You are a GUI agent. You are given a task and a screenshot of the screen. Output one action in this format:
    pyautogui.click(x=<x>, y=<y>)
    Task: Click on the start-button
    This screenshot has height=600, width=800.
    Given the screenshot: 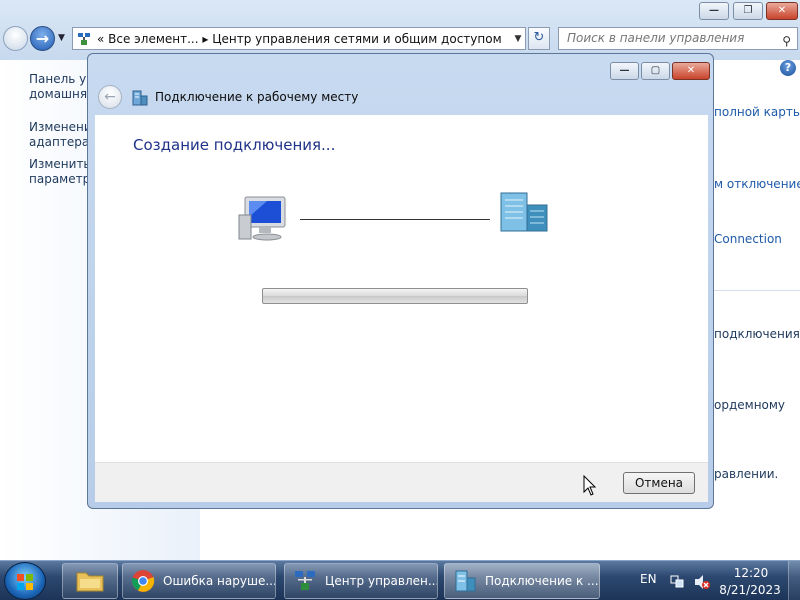 What is the action you would take?
    pyautogui.click(x=25, y=581)
    